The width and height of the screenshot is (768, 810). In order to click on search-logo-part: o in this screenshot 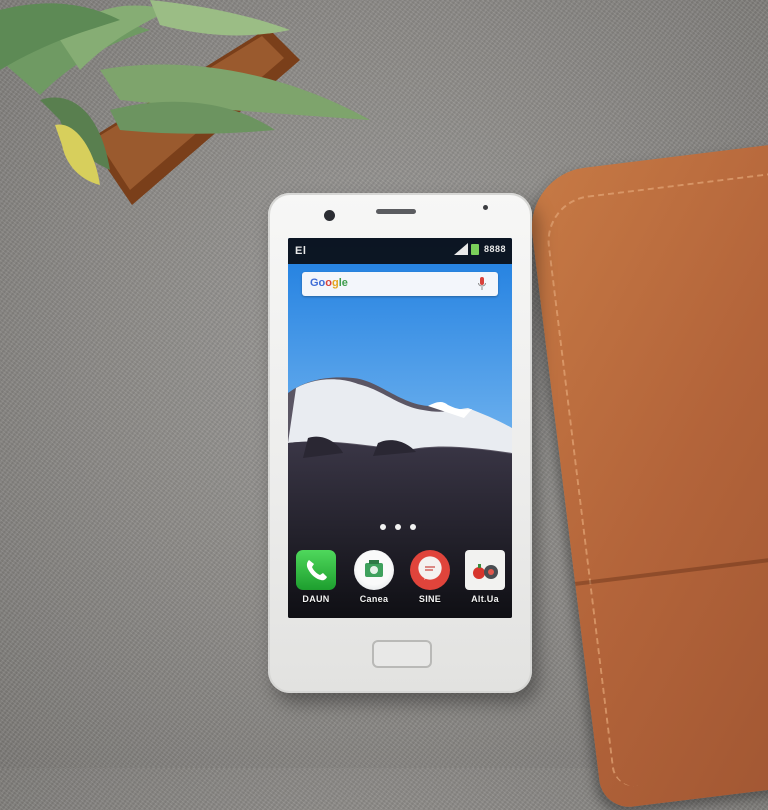, I will do `click(329, 283)`.